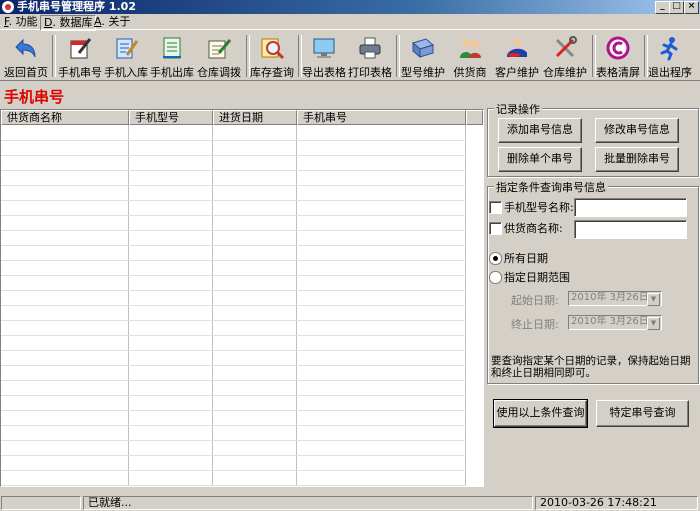  Describe the element at coordinates (474, 117) in the screenshot. I see `column-spacer` at that location.